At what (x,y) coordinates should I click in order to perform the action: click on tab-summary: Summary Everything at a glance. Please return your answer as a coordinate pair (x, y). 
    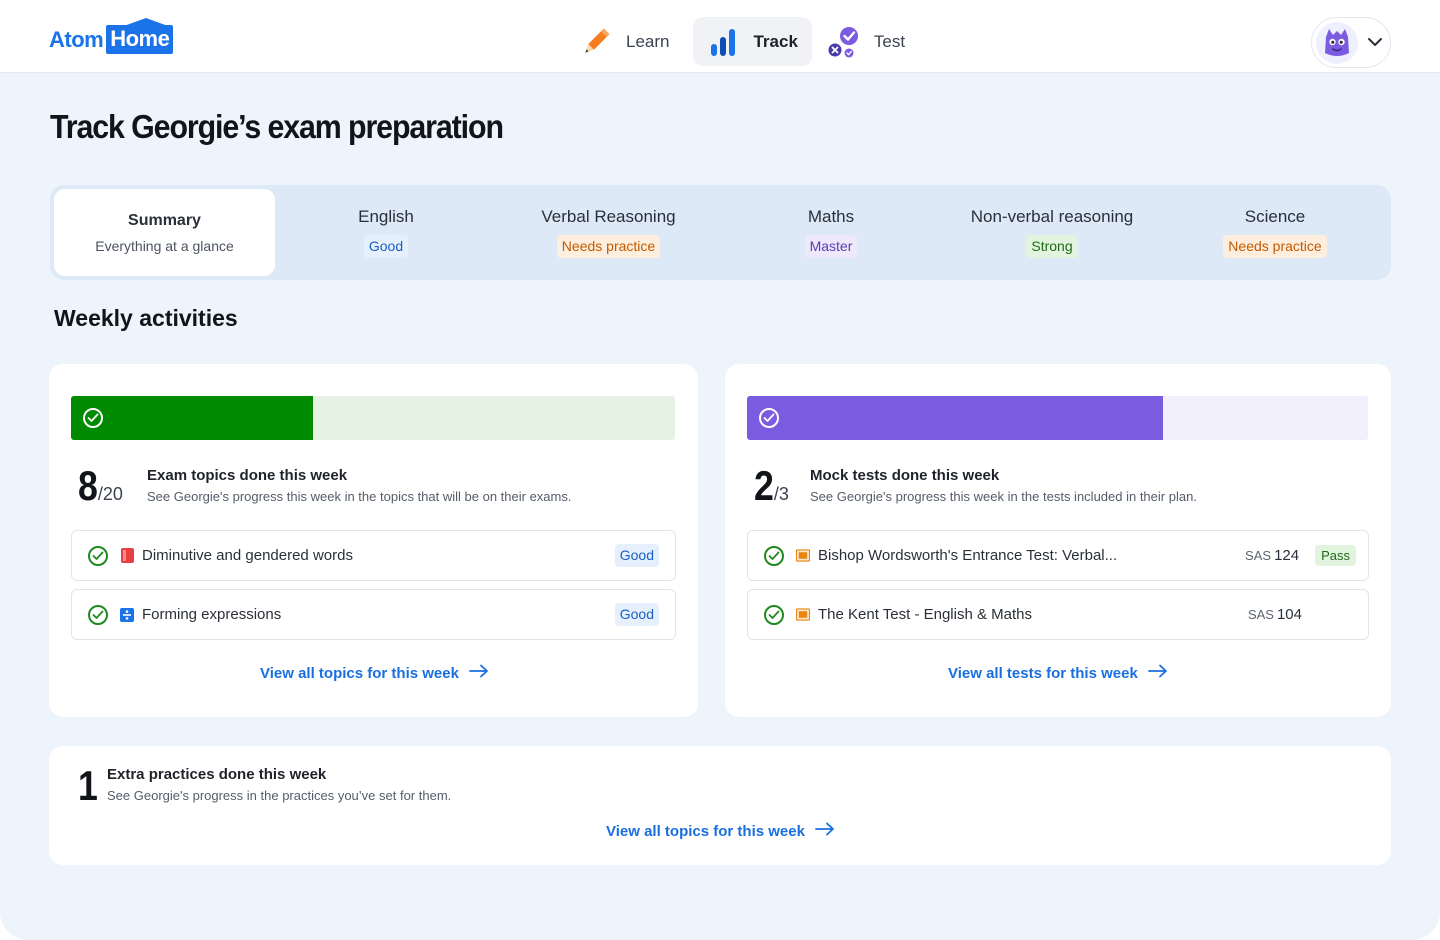
    Looking at the image, I should click on (164, 232).